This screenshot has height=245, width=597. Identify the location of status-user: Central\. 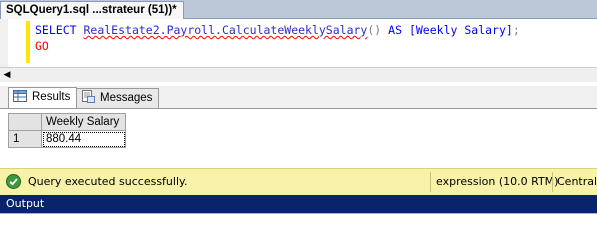
(577, 181).